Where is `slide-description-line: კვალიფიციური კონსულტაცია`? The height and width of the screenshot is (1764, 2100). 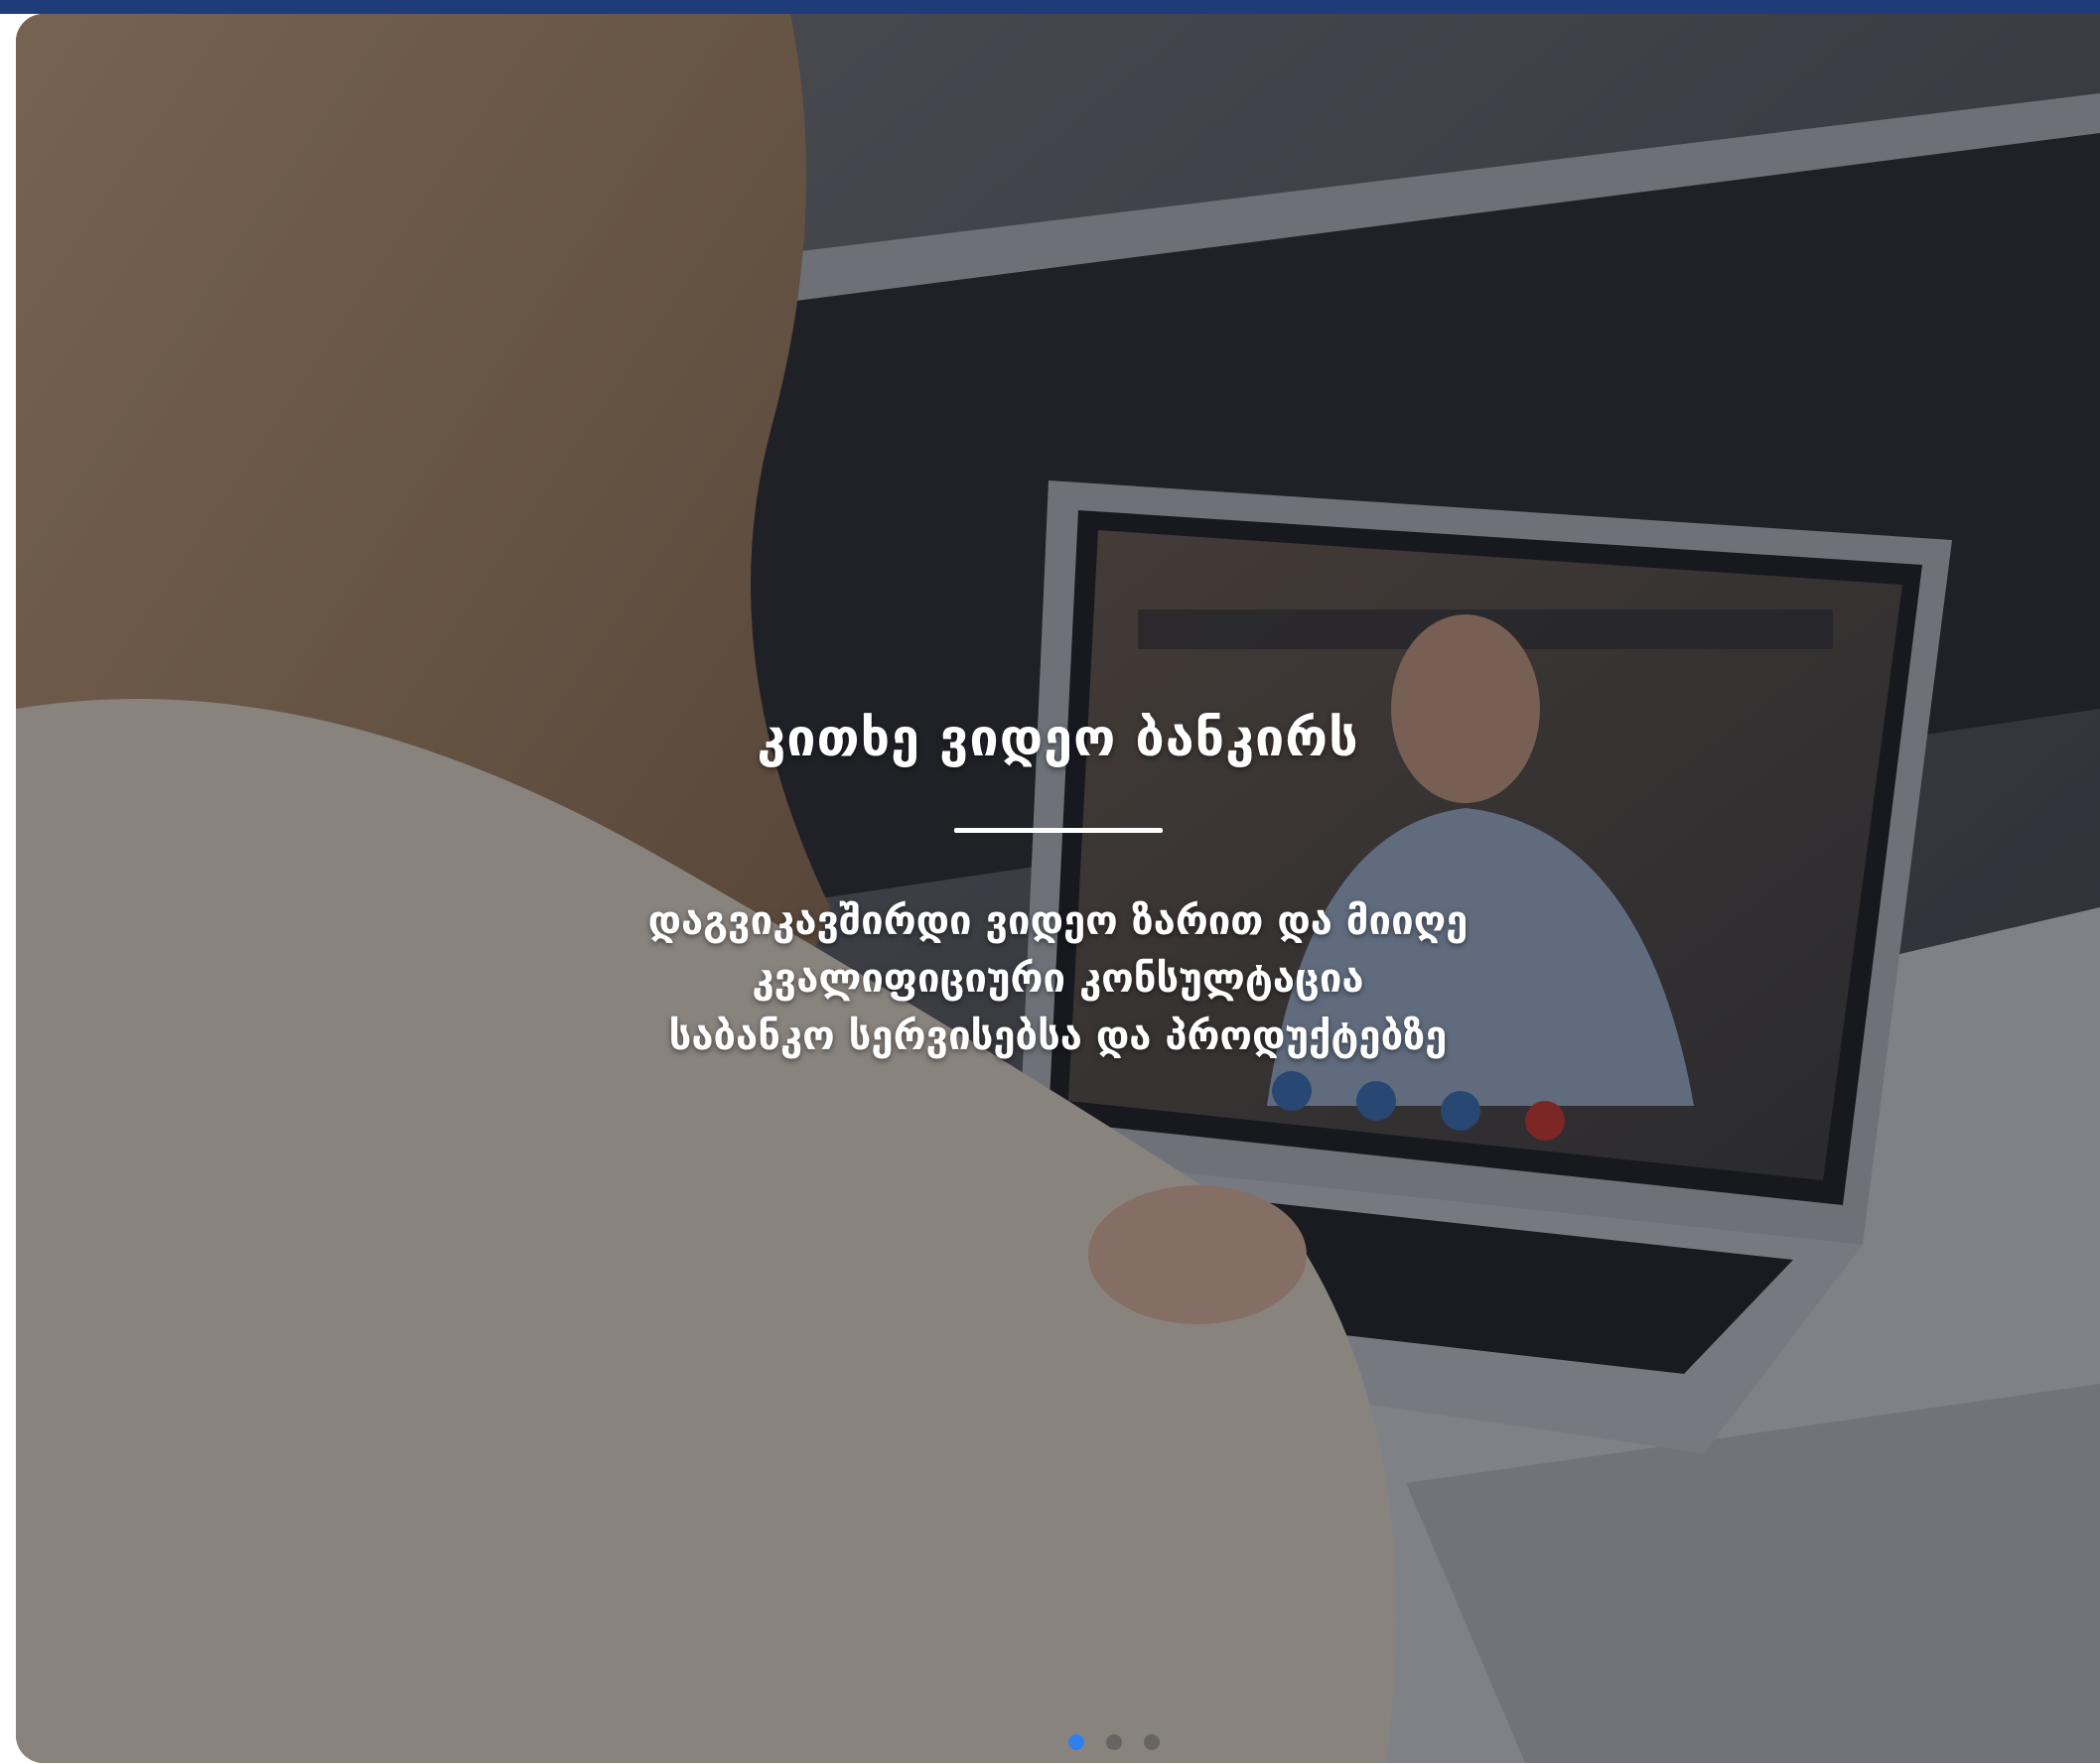
slide-description-line: კვალიფიციური კონსულტაცია is located at coordinates (1058, 979).